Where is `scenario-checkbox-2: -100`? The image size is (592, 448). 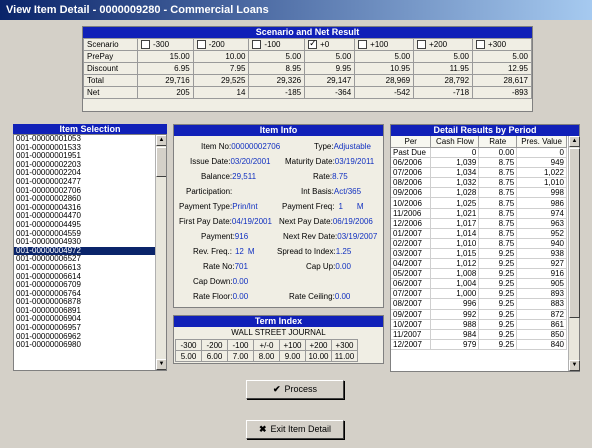 scenario-checkbox-2: -100 is located at coordinates (277, 44).